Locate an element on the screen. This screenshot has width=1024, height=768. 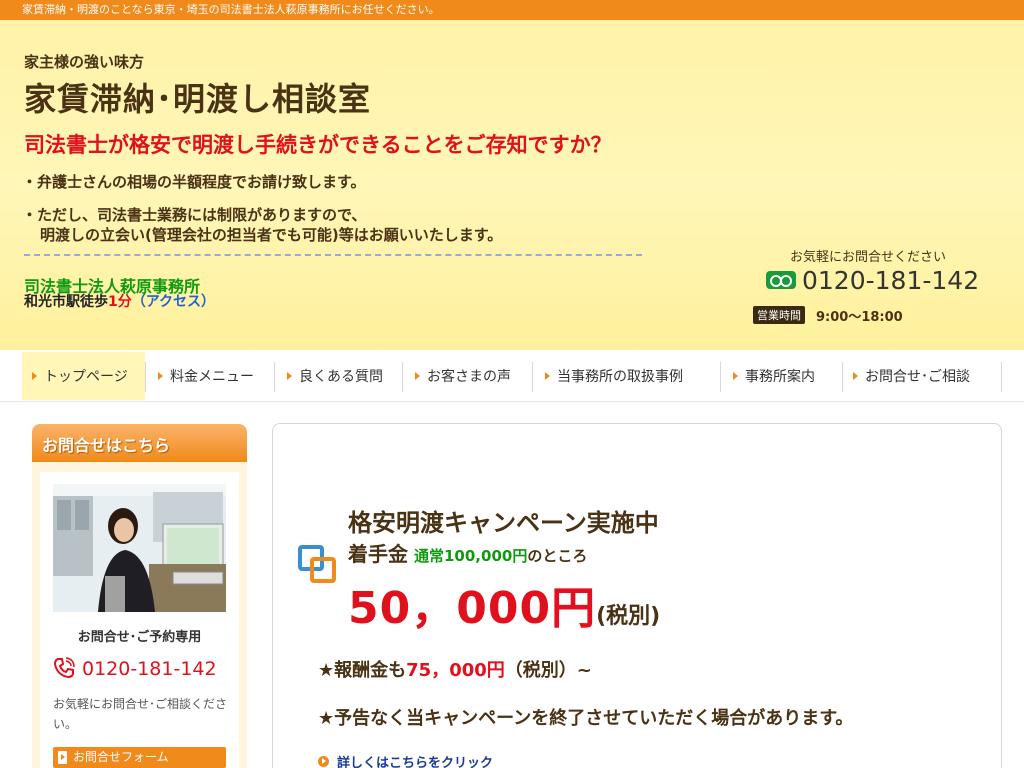
details-link-label: 詳しくはこちらをクリック is located at coordinates (415, 762).